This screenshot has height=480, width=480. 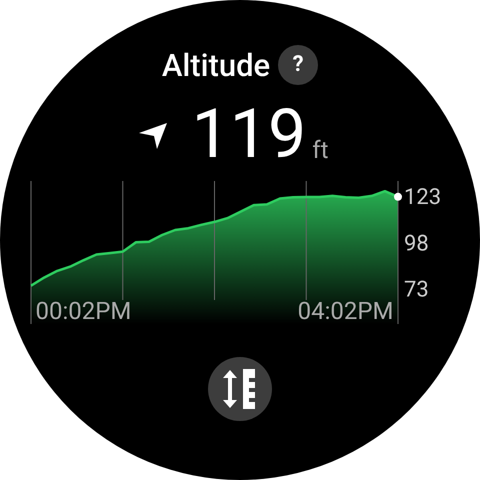 I want to click on x-axis-label: 04:02PM, so click(x=346, y=311).